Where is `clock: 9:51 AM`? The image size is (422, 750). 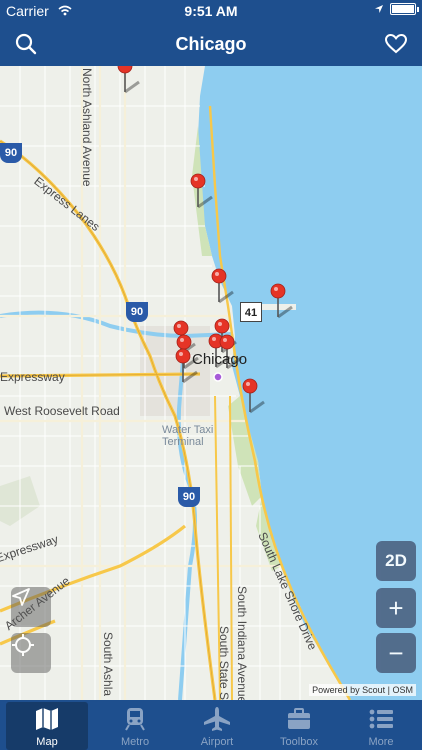 clock: 9:51 AM is located at coordinates (211, 11).